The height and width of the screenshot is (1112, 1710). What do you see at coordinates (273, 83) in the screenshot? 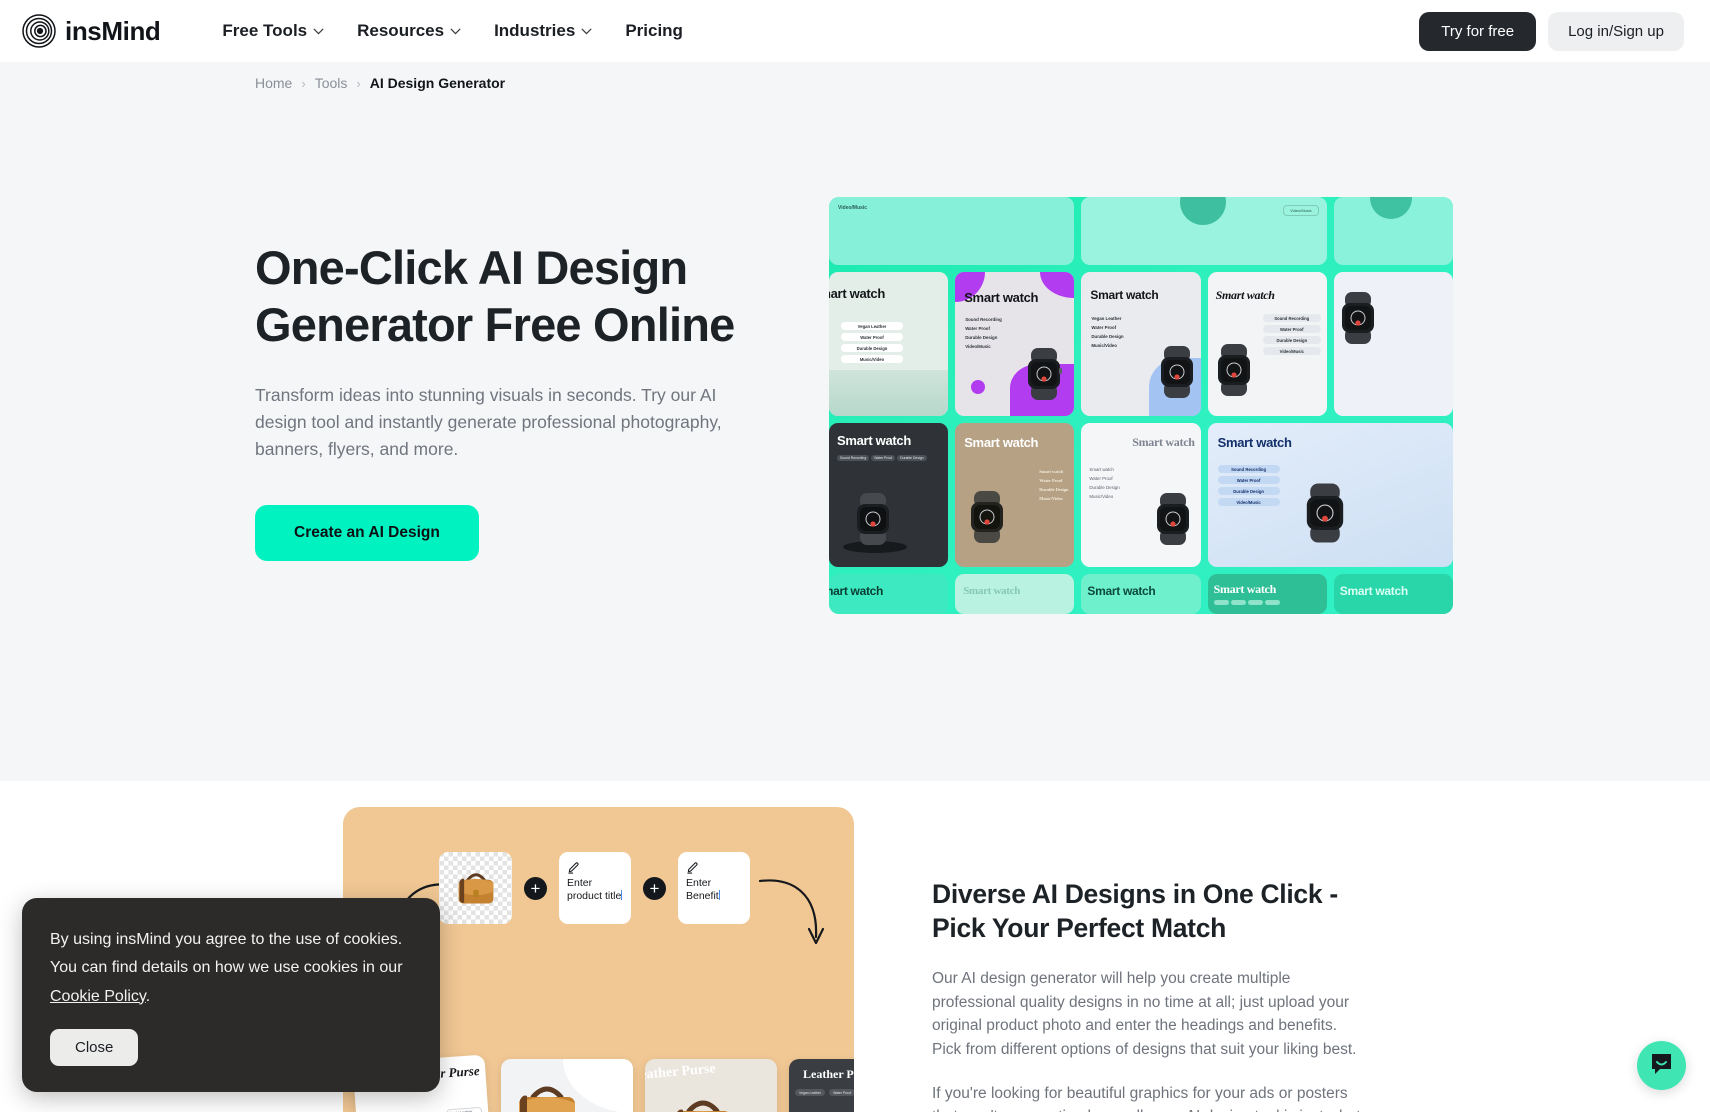
I see `breadcrumb-home: Home` at bounding box center [273, 83].